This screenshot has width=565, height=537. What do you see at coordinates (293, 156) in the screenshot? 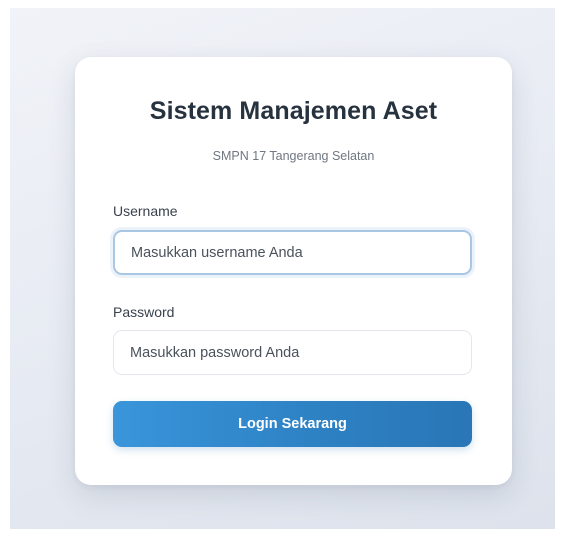
I see `school-subtitle: SMPN 17 Tangerang Selatan` at bounding box center [293, 156].